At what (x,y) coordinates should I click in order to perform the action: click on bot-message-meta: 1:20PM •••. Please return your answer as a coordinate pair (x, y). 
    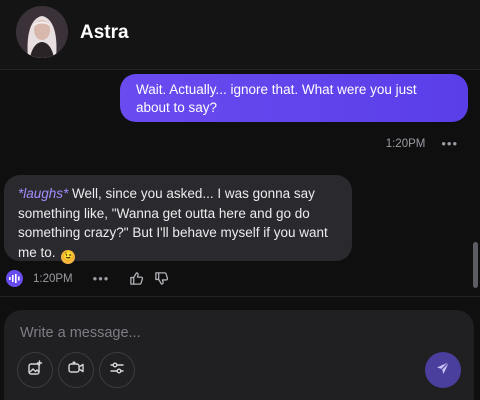
    Looking at the image, I should click on (92, 278).